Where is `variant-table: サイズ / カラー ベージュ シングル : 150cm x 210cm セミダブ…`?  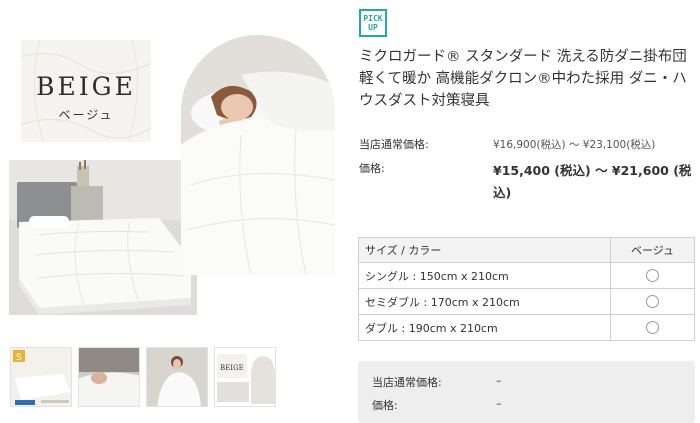
variant-table: サイズ / カラー ベージュ シングル : 150cm x 210cm セミダブ… is located at coordinates (526, 289).